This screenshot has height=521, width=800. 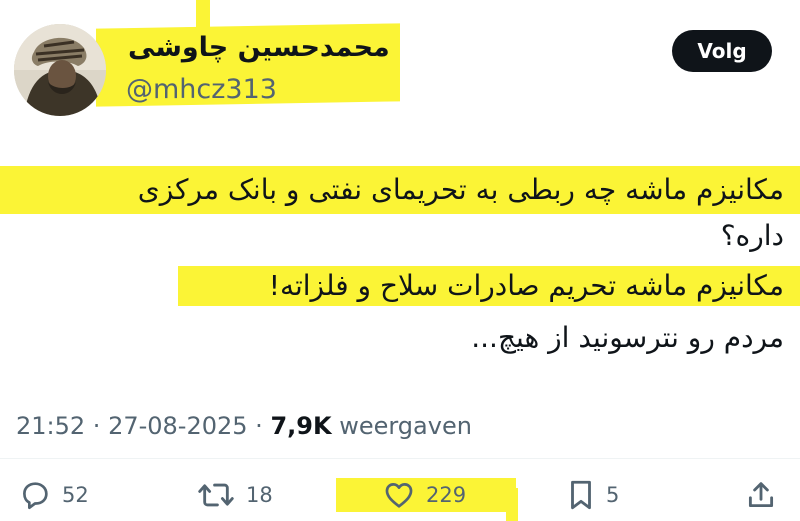 What do you see at coordinates (263, 48) in the screenshot?
I see `author-display-name: محمدحسین چاوشی` at bounding box center [263, 48].